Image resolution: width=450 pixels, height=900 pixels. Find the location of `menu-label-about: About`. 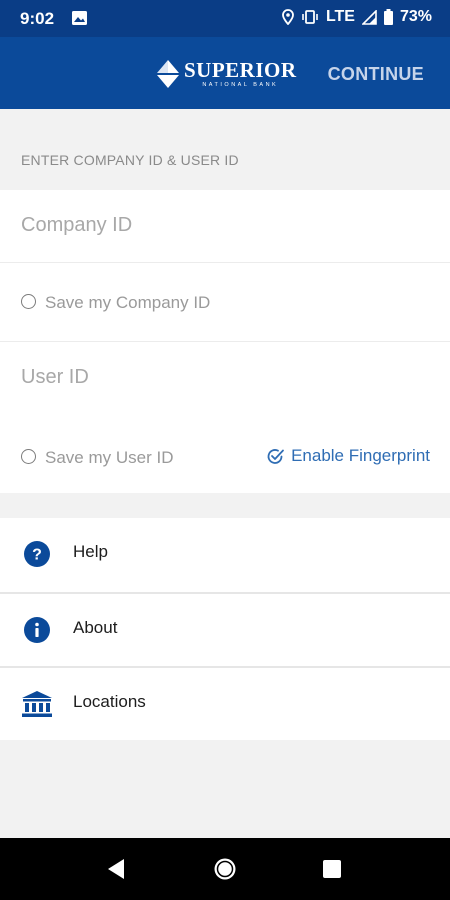

menu-label-about: About is located at coordinates (95, 627).